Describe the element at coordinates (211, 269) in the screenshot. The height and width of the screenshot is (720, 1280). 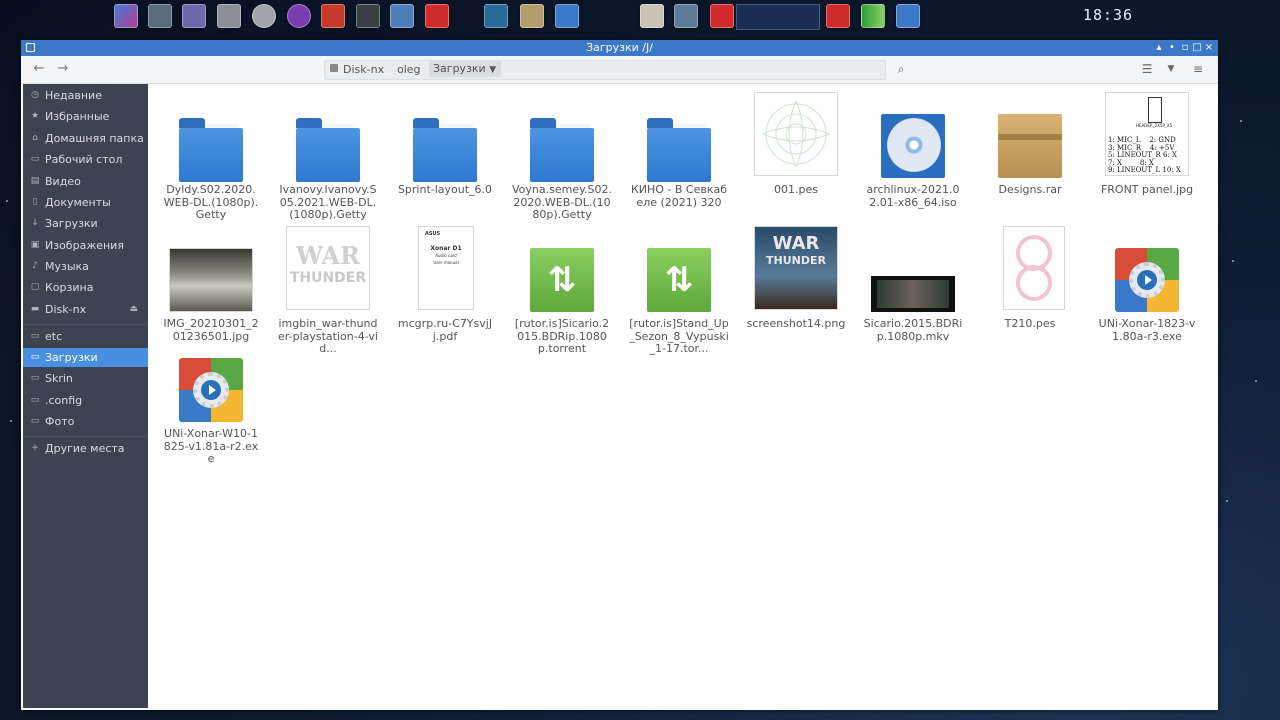
I see `photo-thumbnail` at that location.